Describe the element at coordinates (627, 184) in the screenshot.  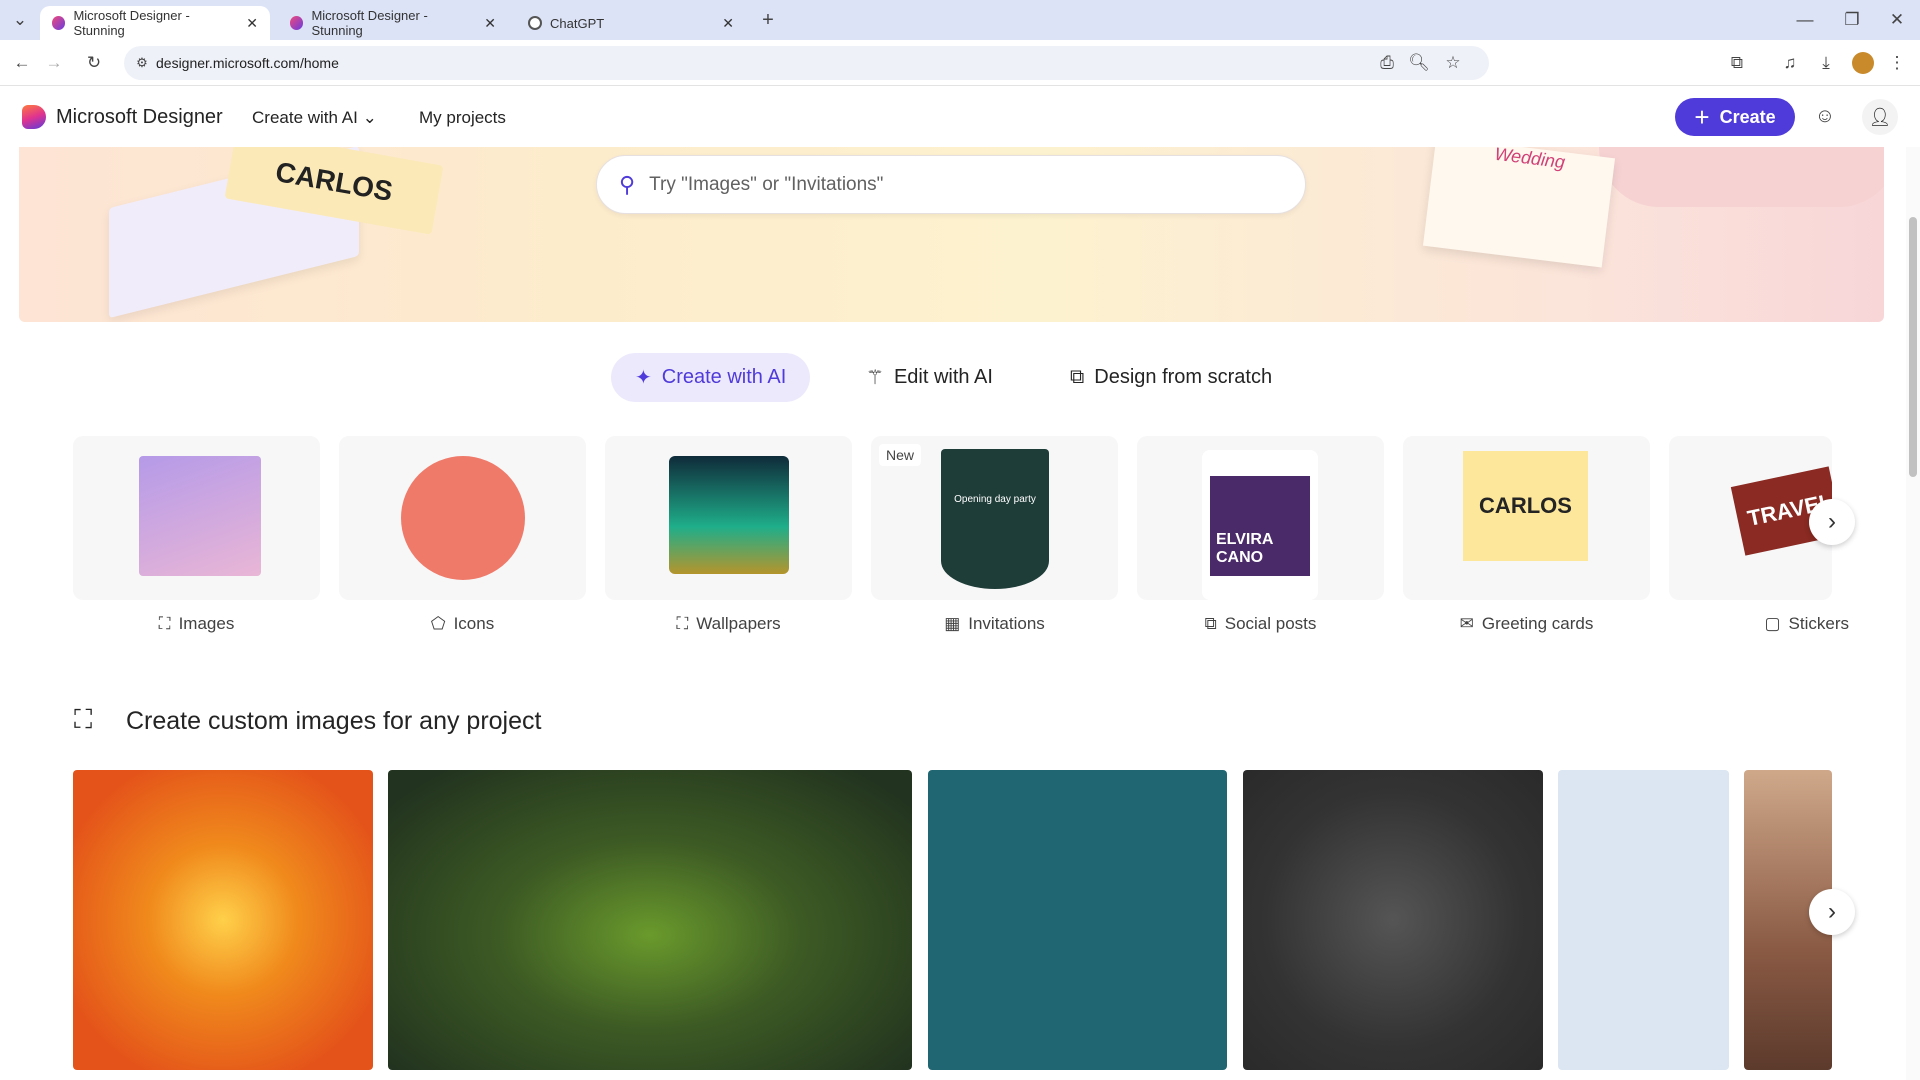
I see `search-icon: ⚲` at that location.